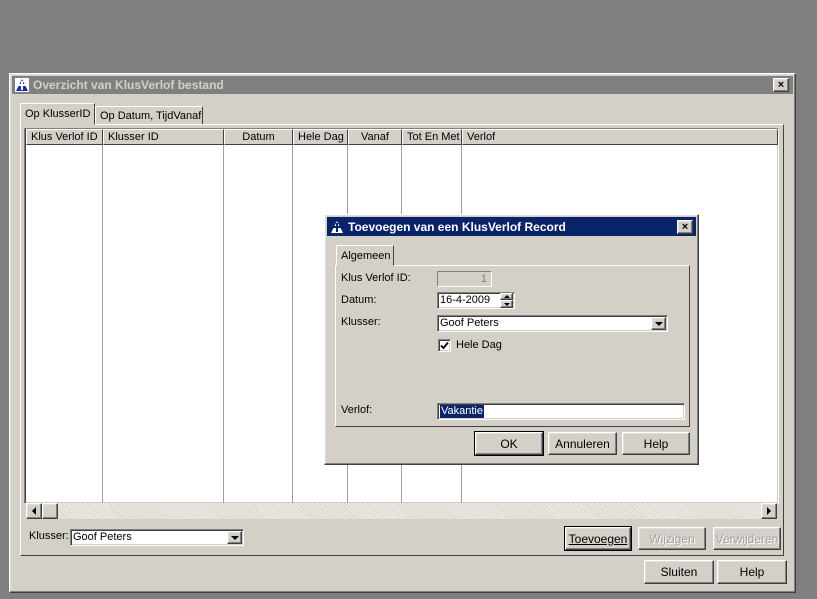 This screenshot has height=599, width=817. Describe the element at coordinates (376, 278) in the screenshot. I see `klus-verlof-id-label: Klus Verlof ID:` at that location.